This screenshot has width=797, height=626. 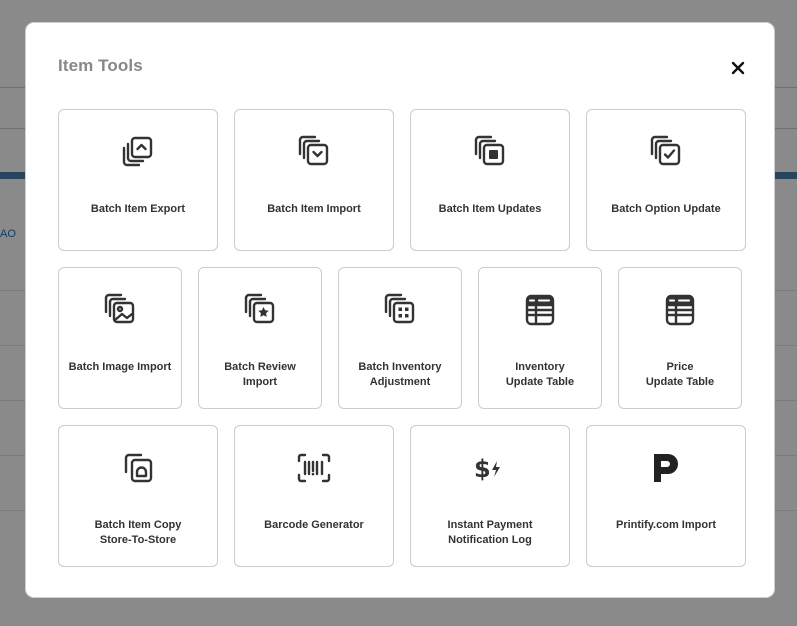 What do you see at coordinates (138, 532) in the screenshot?
I see `tool-card-label: Batch Item Copy Store-To-Store` at bounding box center [138, 532].